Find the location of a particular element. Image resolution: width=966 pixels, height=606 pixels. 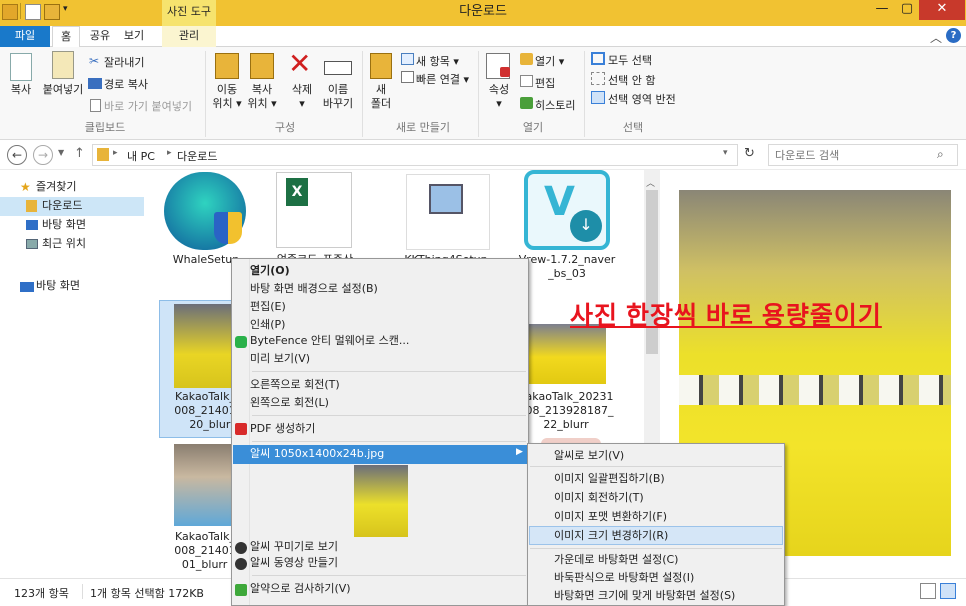

computer-icon is located at coordinates (446, 199).